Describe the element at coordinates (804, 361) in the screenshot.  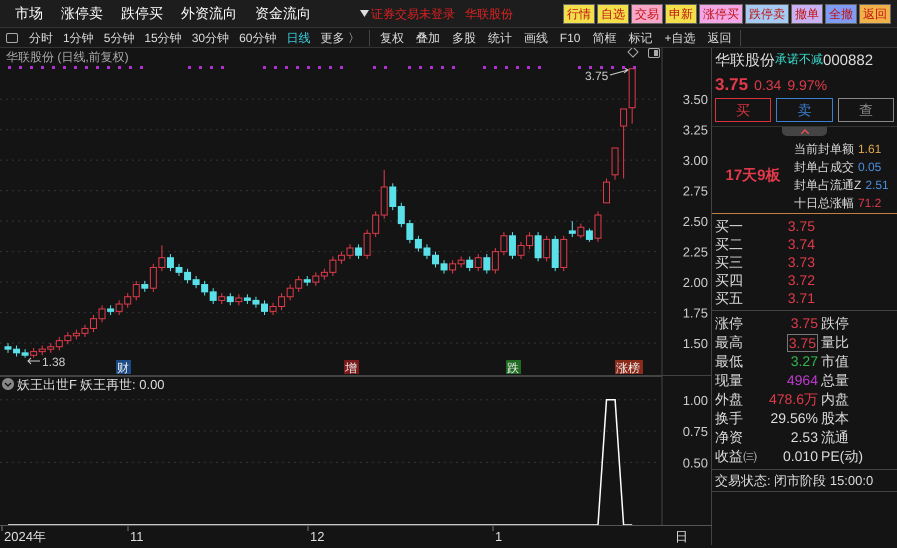
I see `stat-value: 3.27` at that location.